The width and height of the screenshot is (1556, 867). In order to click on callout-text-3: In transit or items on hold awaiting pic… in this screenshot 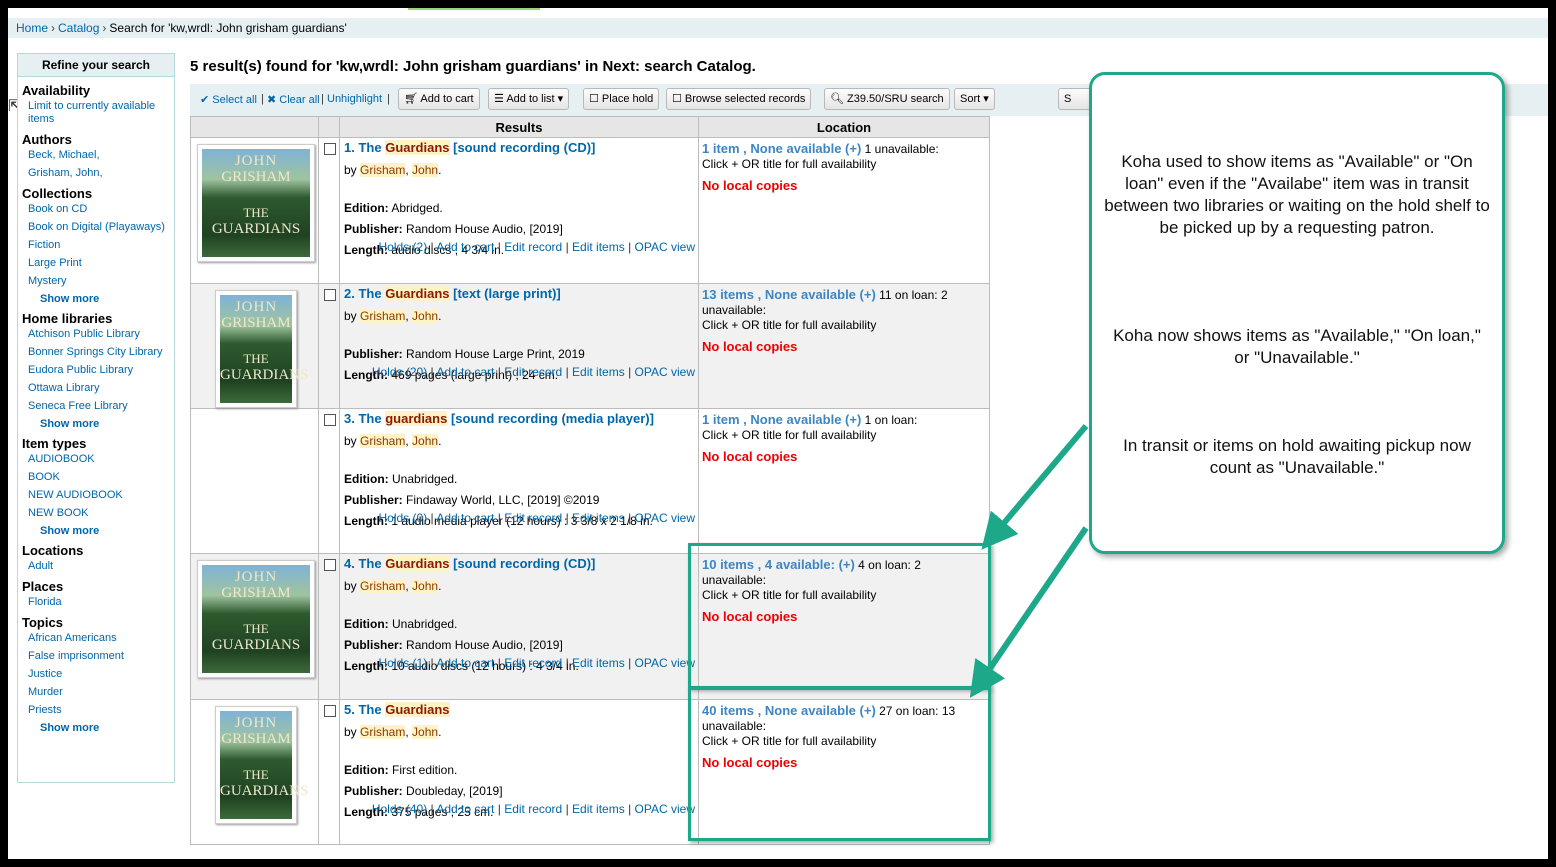, I will do `click(1297, 456)`.